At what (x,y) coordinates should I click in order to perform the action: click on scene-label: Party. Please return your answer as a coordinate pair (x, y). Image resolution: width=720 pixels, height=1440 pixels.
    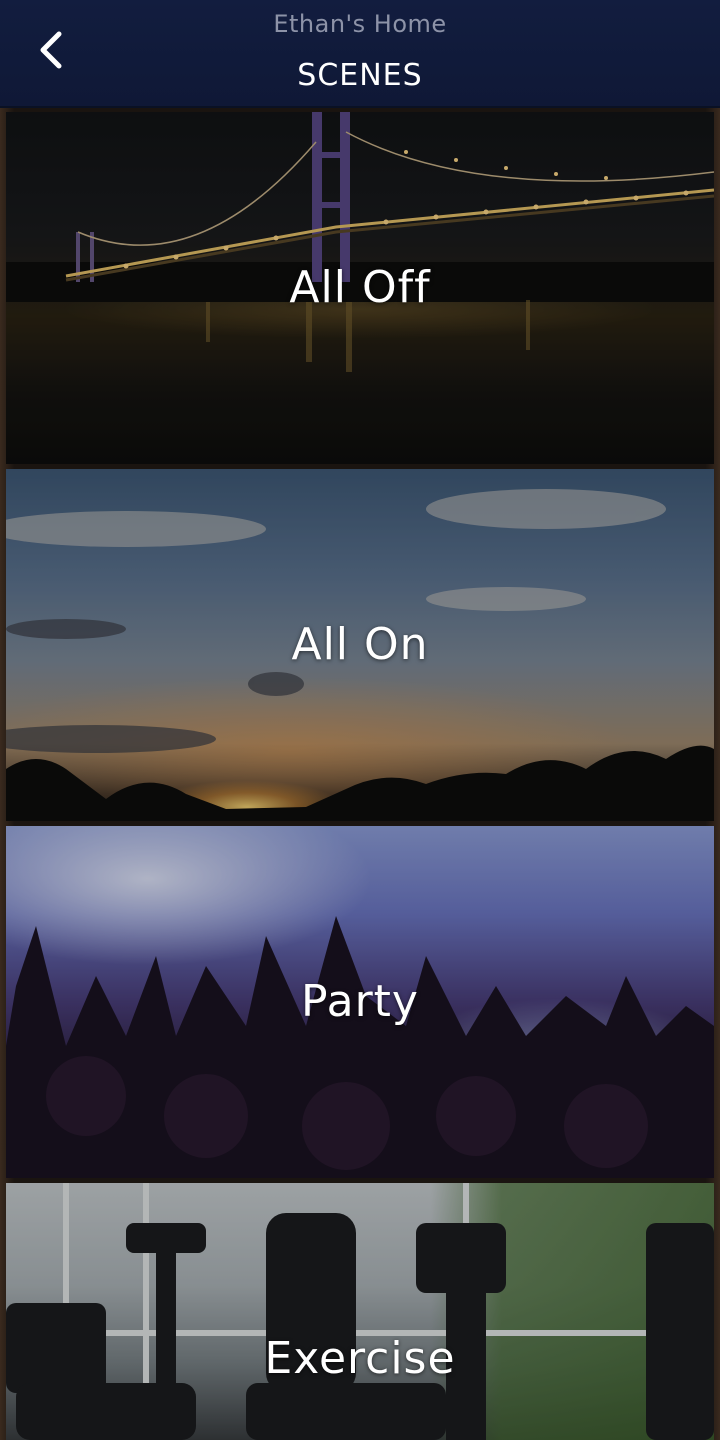
    Looking at the image, I should click on (360, 1001).